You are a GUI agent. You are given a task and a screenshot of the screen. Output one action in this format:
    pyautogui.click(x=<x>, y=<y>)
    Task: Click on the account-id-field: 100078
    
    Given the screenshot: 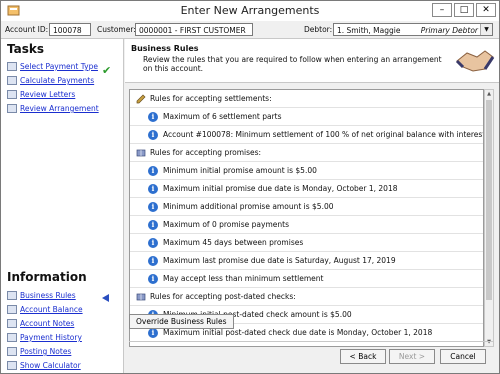 What is the action you would take?
    pyautogui.click(x=70, y=29)
    